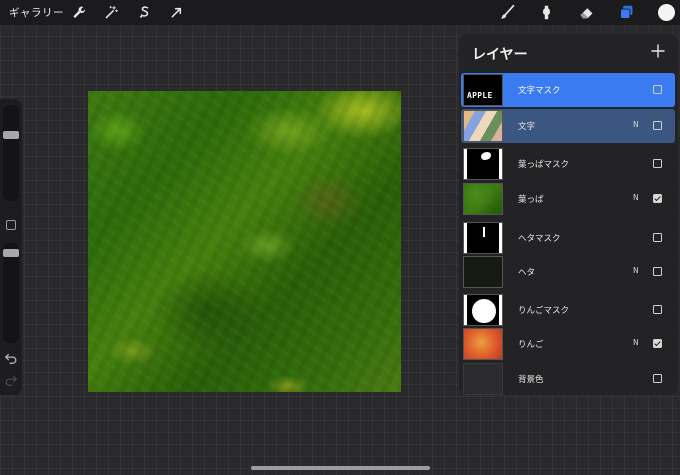 Image resolution: width=680 pixels, height=475 pixels. Describe the element at coordinates (531, 345) in the screenshot. I see `layer-name: りんご` at that location.